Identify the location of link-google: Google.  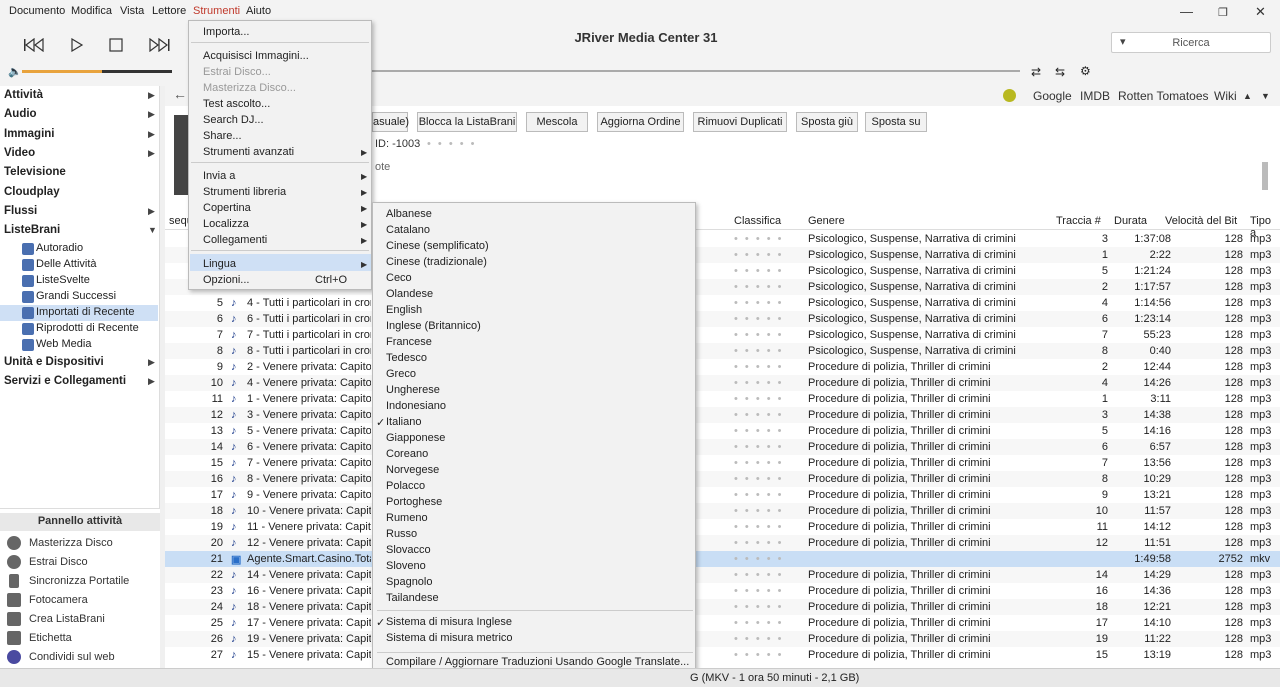
(1052, 96).